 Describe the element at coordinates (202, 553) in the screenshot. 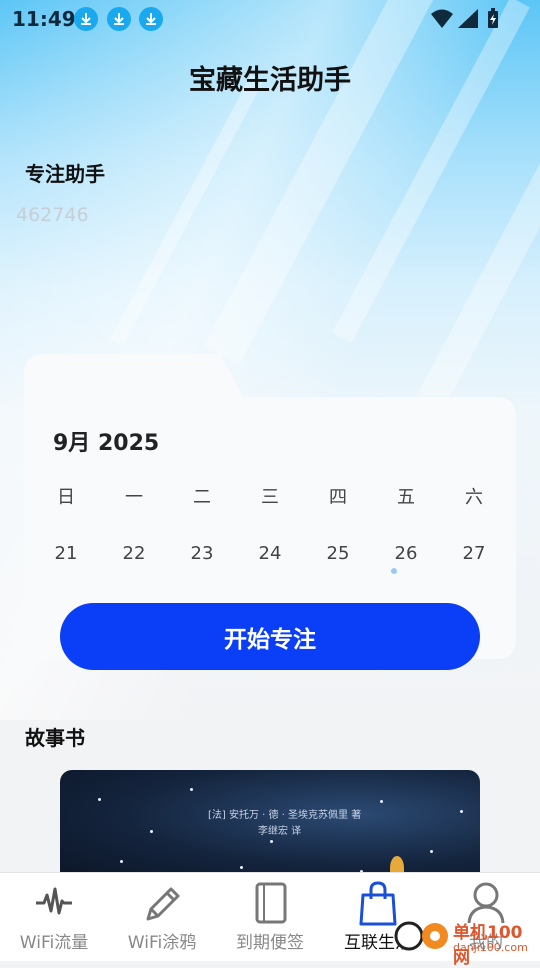

I see `day-cell: 23` at that location.